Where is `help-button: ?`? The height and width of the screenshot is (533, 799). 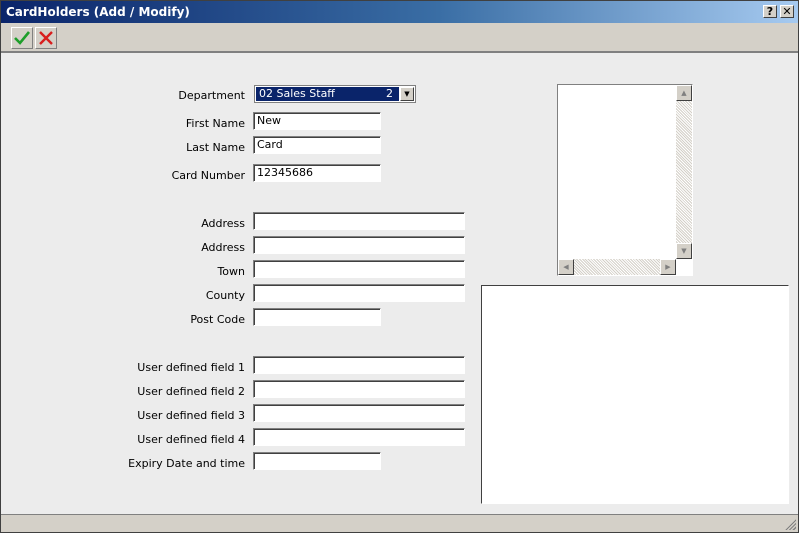 help-button: ? is located at coordinates (770, 11).